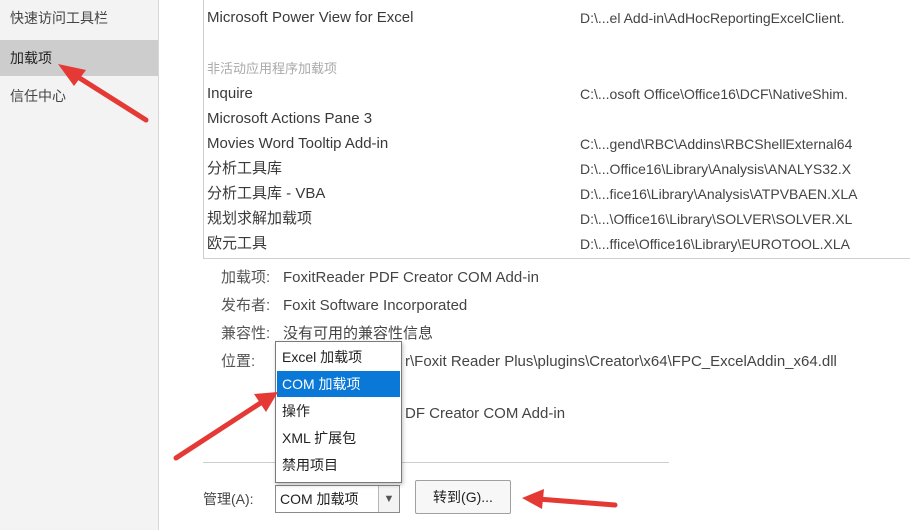  I want to click on manage-label: 管理(A):, so click(228, 499).